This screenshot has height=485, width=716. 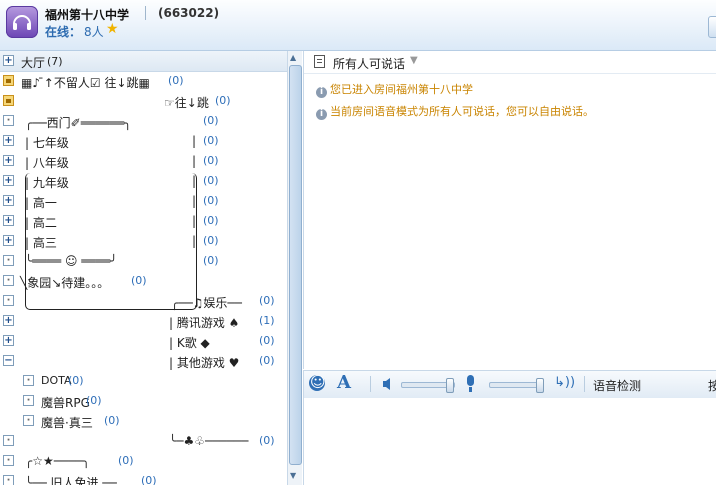 What do you see at coordinates (143, 102) in the screenshot?
I see `channel-row: ☞往↓跳 (0)` at bounding box center [143, 102].